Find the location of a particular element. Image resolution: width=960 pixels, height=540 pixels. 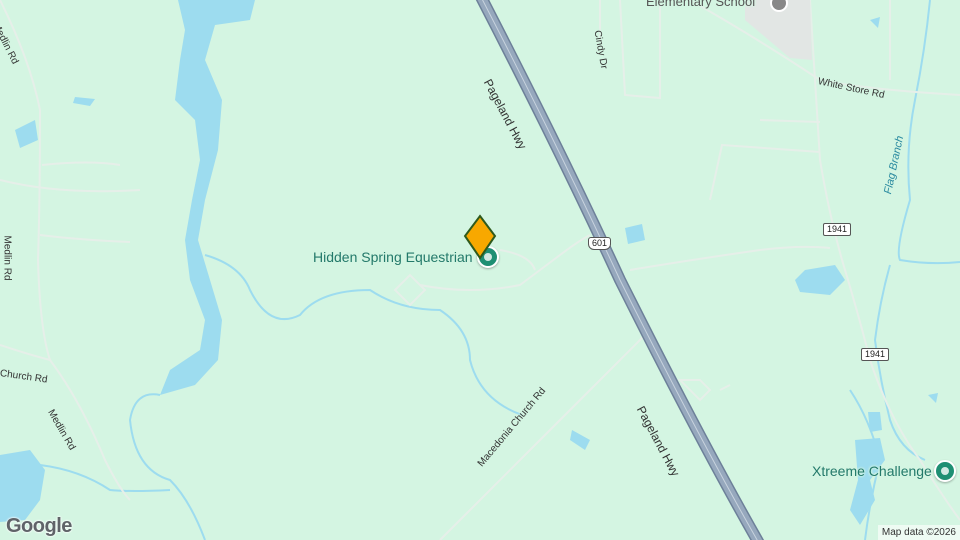

xtreeme-challenge-label: Xtreeme Challenge is located at coordinates (872, 471).